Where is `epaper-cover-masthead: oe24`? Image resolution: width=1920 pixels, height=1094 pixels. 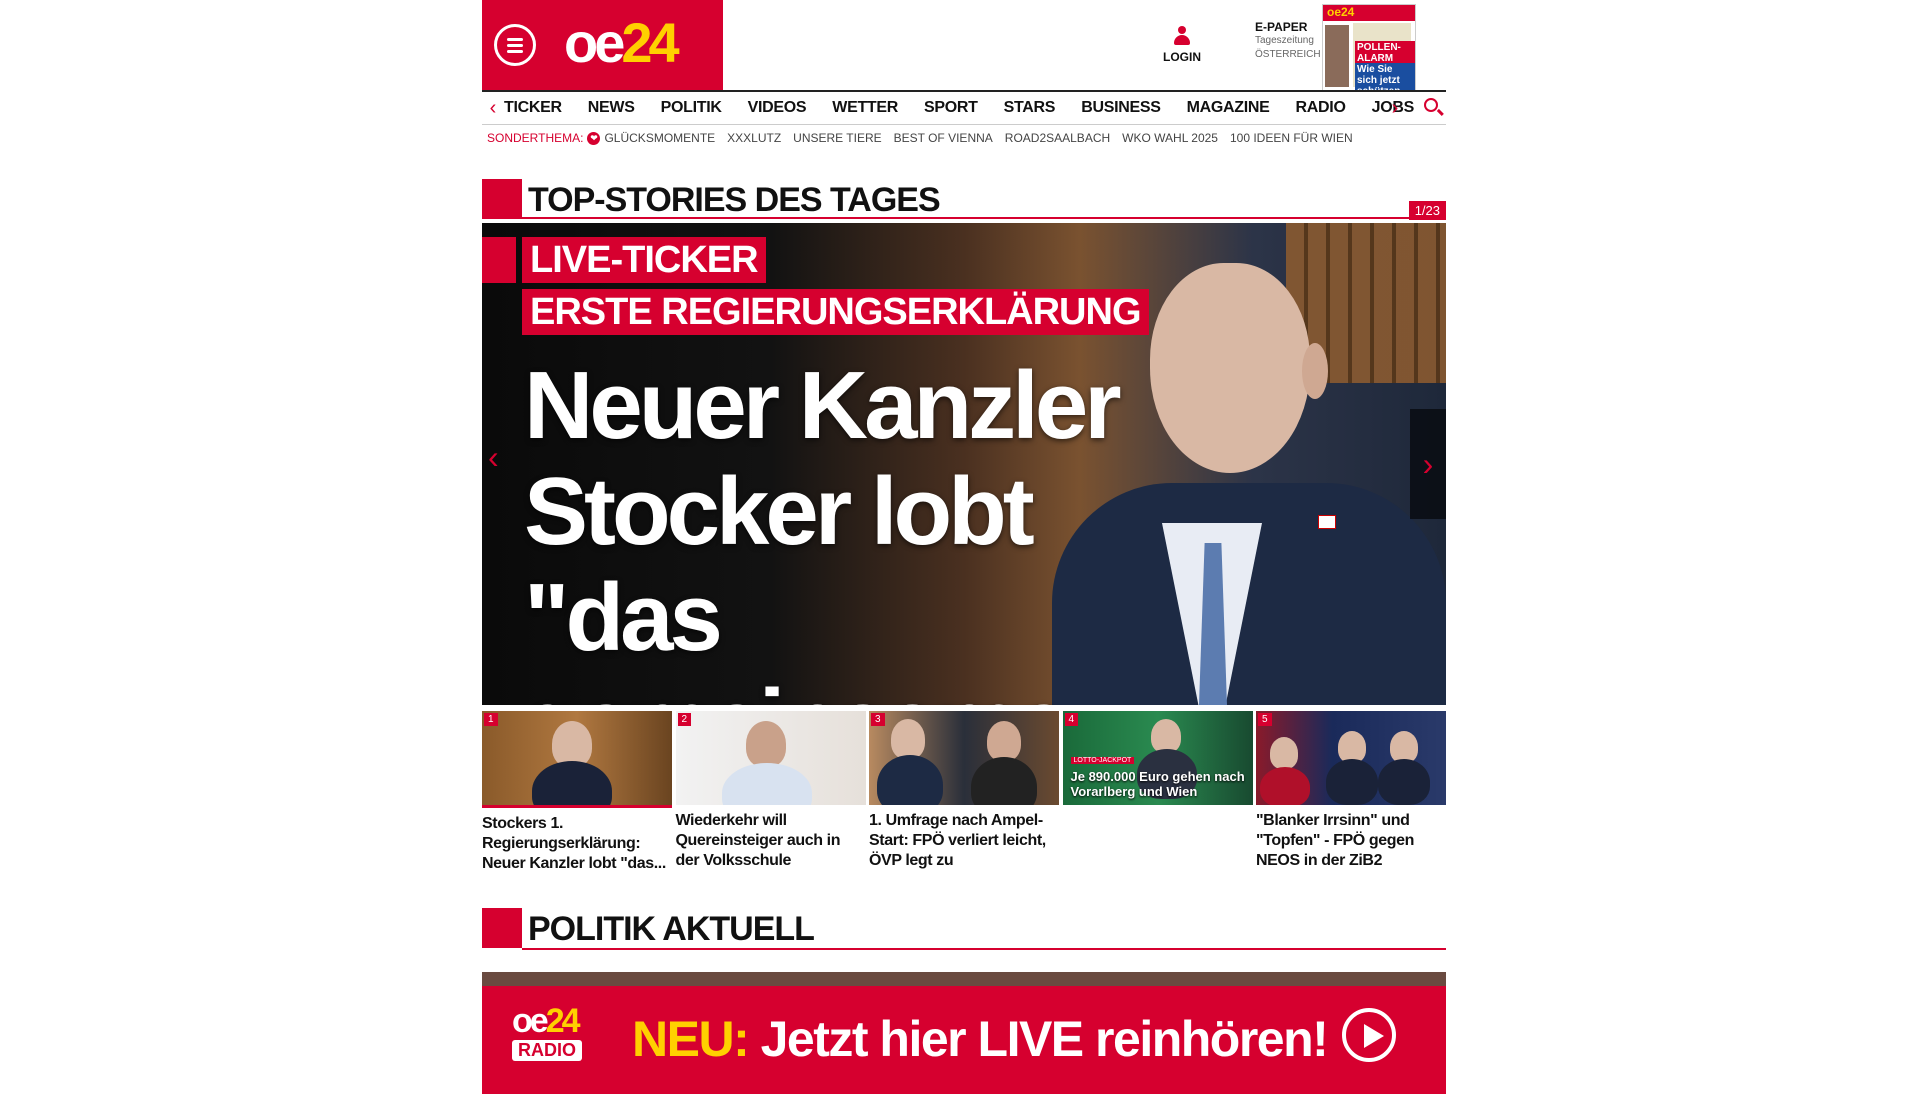 epaper-cover-masthead: oe24 is located at coordinates (1369, 13).